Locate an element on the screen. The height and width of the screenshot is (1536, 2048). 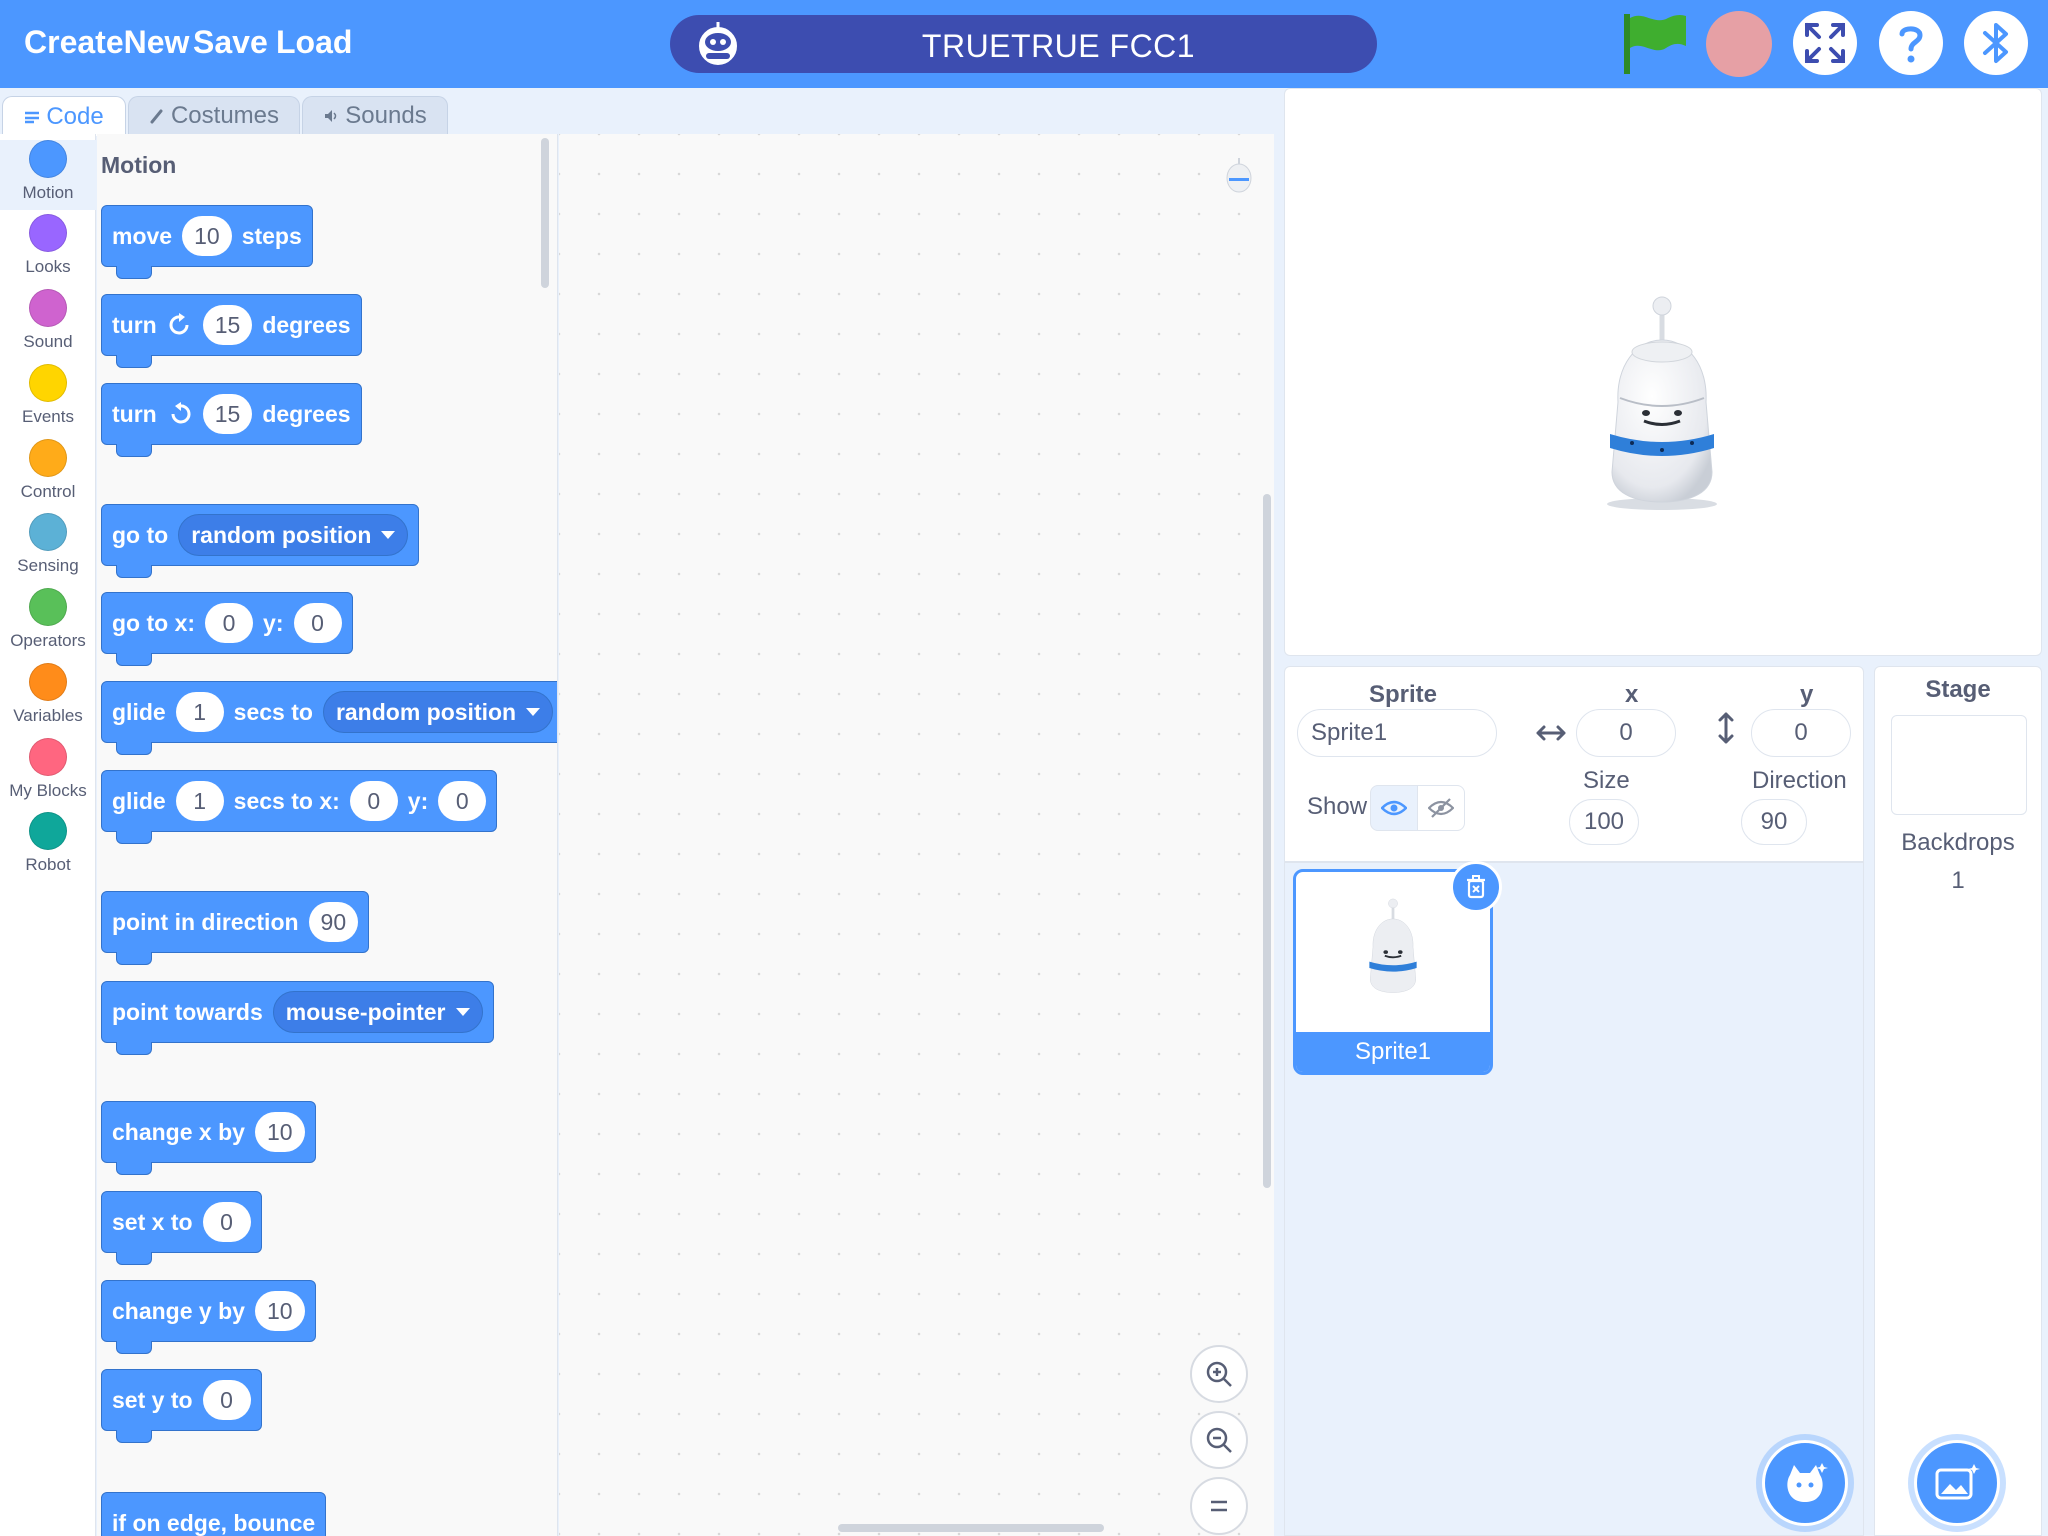
steps-input: 10 is located at coordinates (207, 236).